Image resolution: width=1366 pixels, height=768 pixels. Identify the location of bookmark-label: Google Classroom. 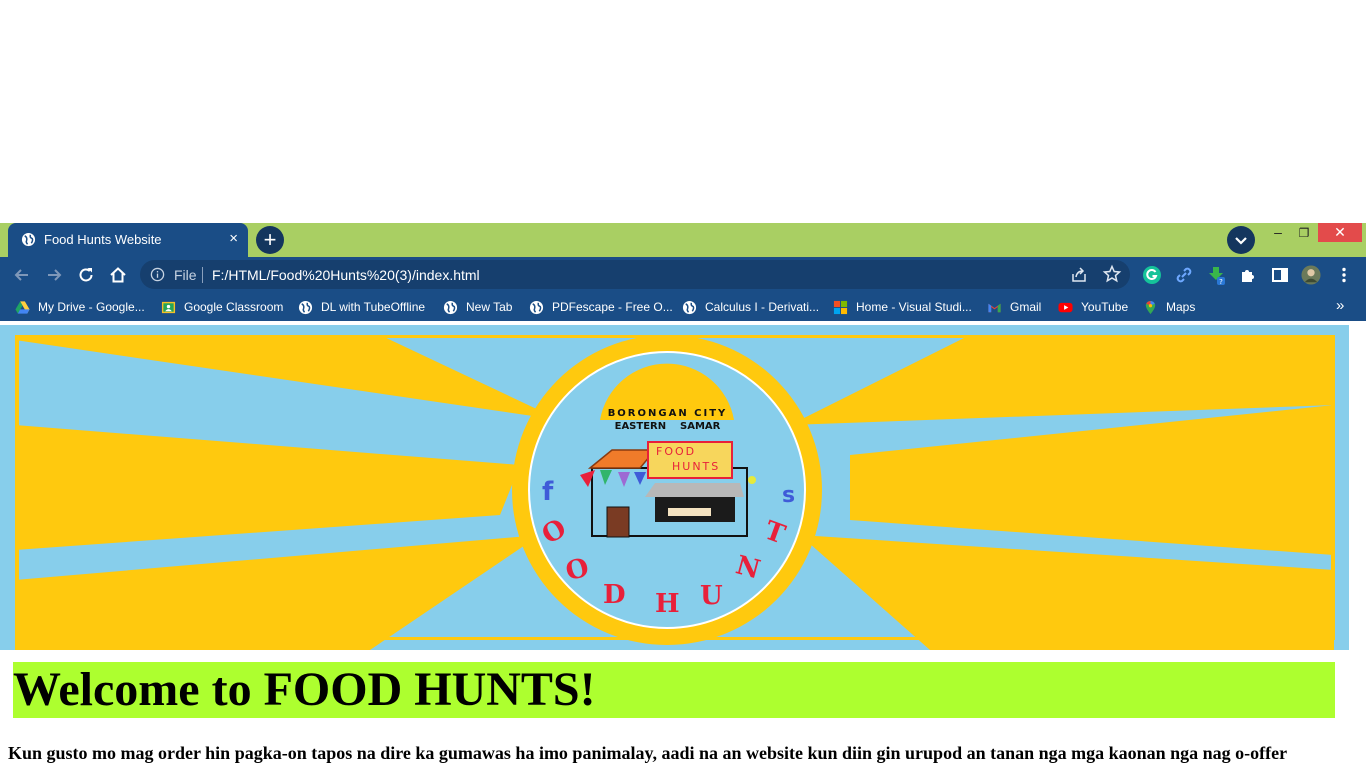
(234, 307).